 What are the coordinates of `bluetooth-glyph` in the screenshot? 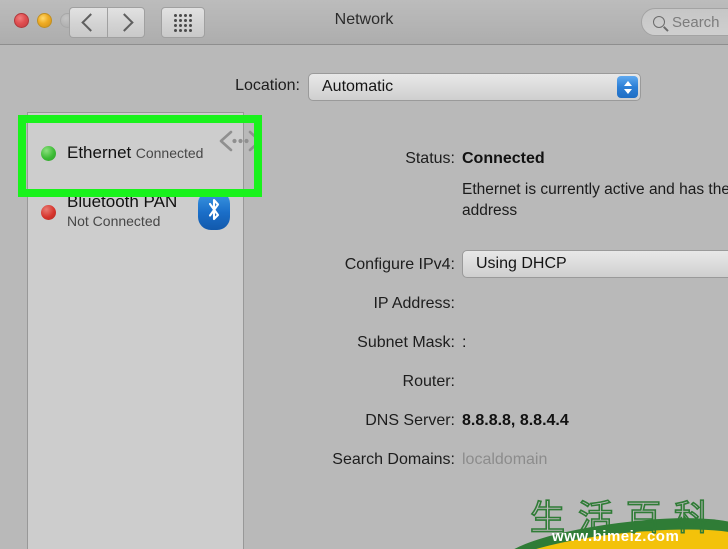 It's located at (214, 209).